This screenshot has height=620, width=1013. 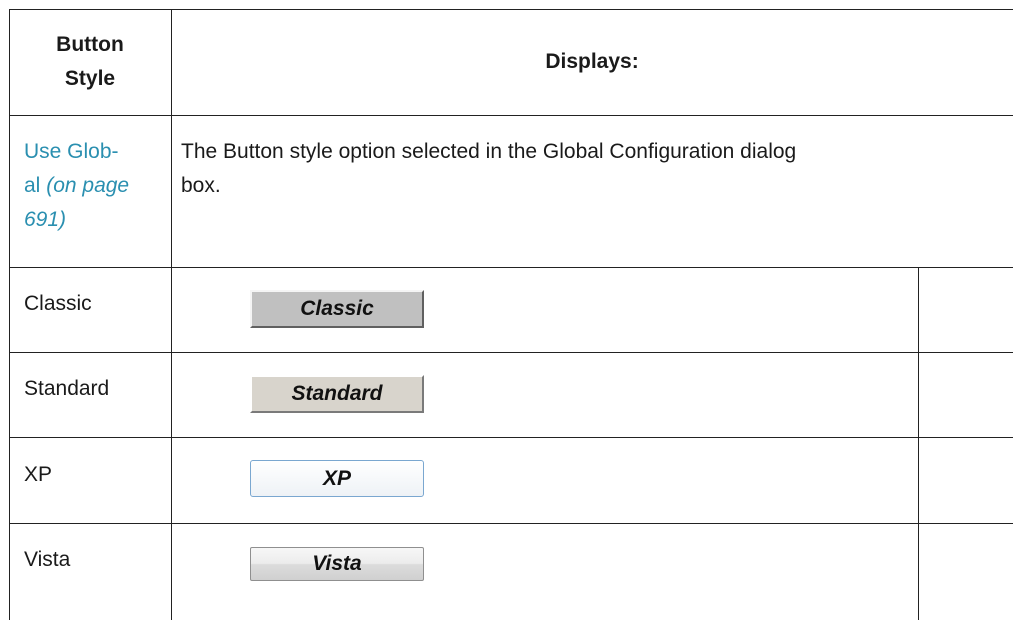 What do you see at coordinates (47, 559) in the screenshot?
I see `style-name-vista: Vista` at bounding box center [47, 559].